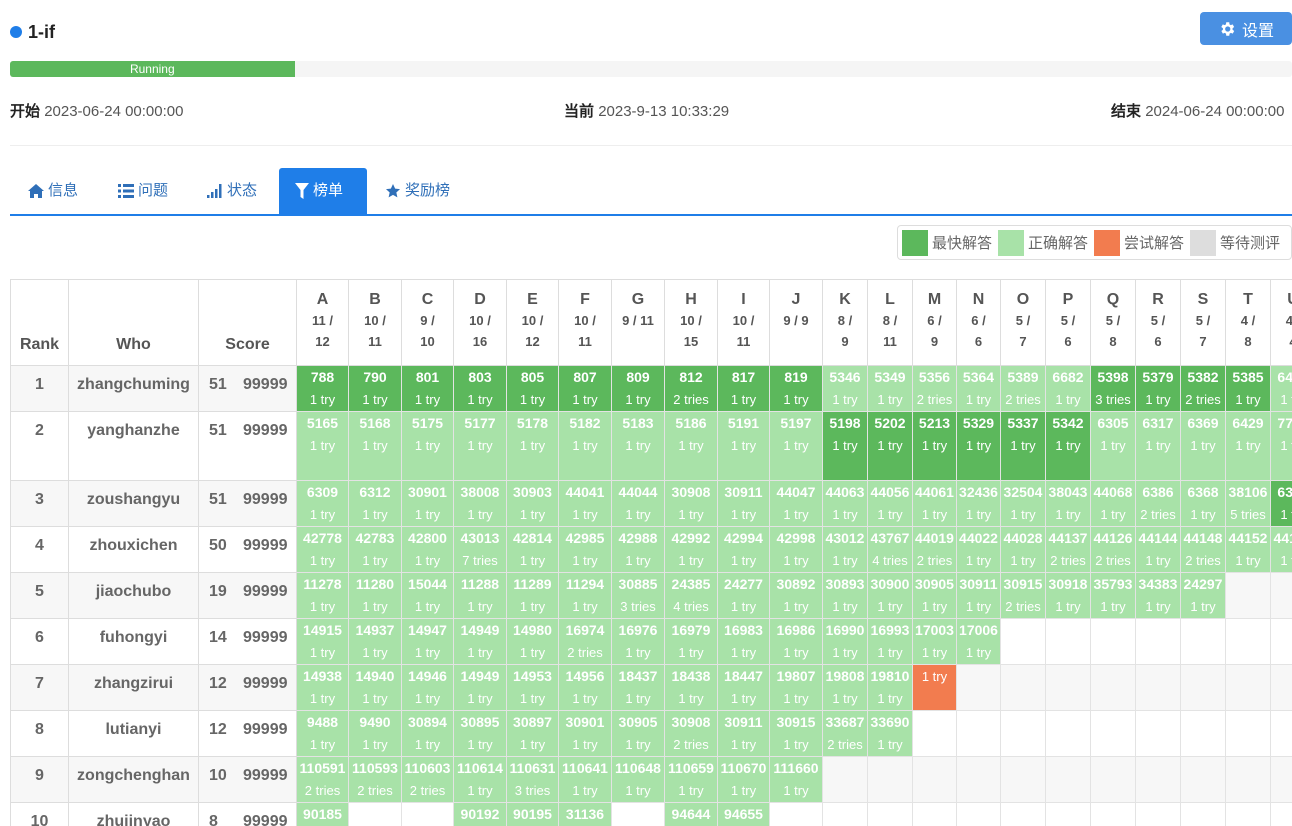 This screenshot has width=1292, height=826. What do you see at coordinates (134, 389) in the screenshot?
I see `user-cell: zhangchuming` at bounding box center [134, 389].